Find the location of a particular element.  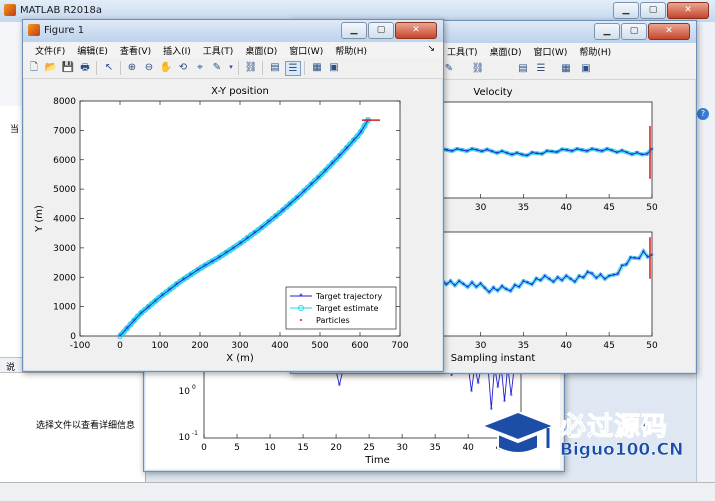

matlab-window-title: MATLAB R2018a is located at coordinates (61, 10).